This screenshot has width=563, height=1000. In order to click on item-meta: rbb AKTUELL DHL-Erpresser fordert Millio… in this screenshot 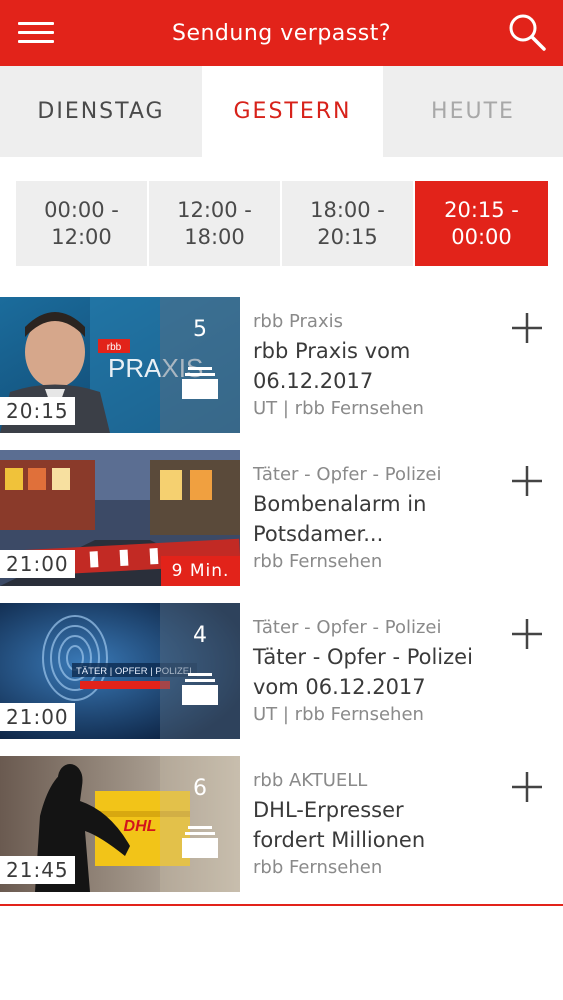, I will do `click(378, 824)`.